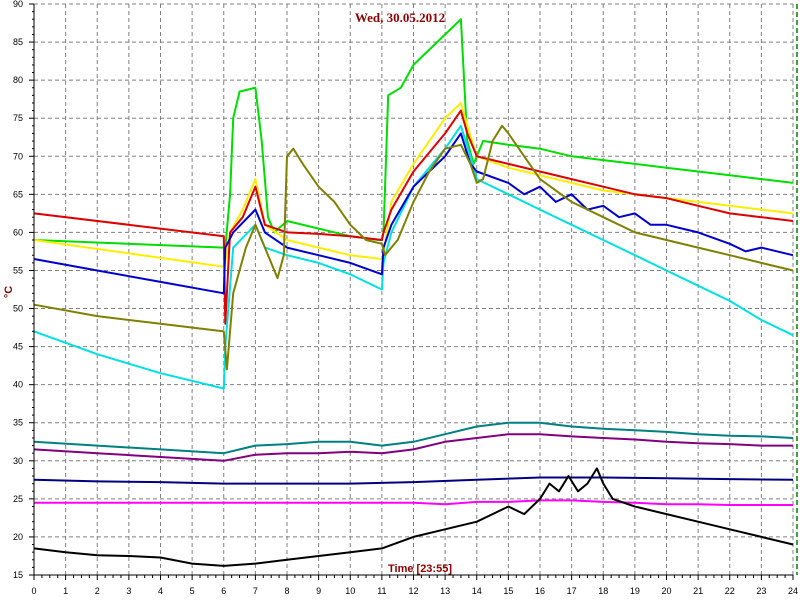 The height and width of the screenshot is (600, 800). Describe the element at coordinates (540, 591) in the screenshot. I see `x-tick-label: 16` at that location.